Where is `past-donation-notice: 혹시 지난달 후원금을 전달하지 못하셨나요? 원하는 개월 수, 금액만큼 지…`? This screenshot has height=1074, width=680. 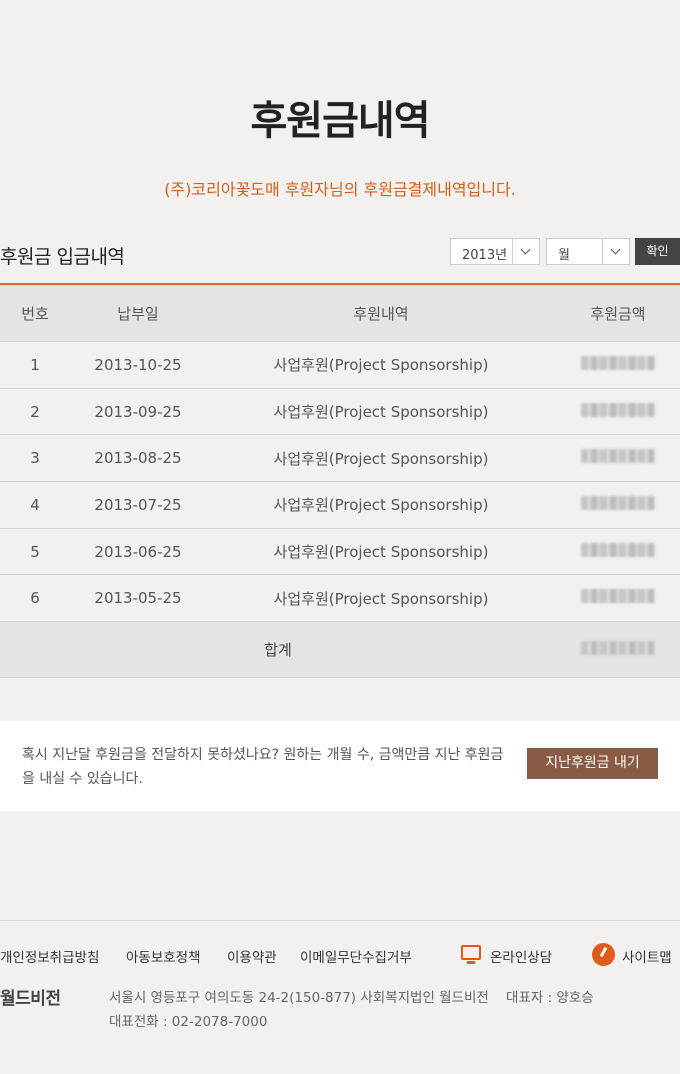 past-donation-notice: 혹시 지난달 후원금을 전달하지 못하셨나요? 원하는 개월 수, 금액만큼 지… is located at coordinates (340, 766).